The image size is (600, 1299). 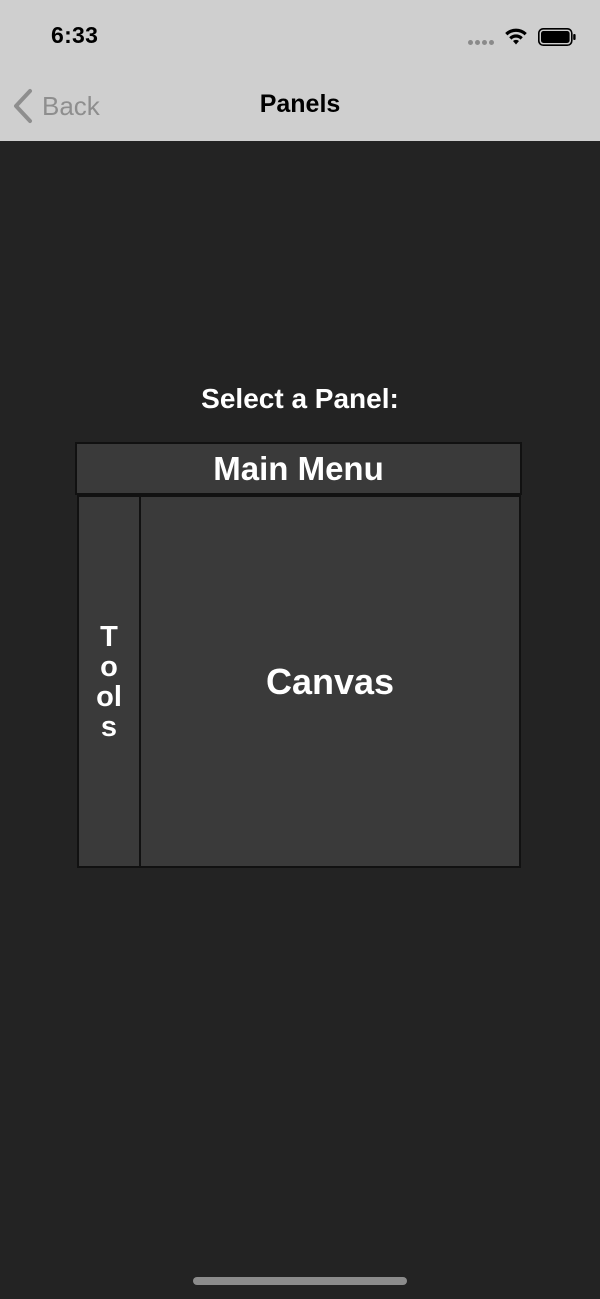 I want to click on battery-icon, so click(x=557, y=37).